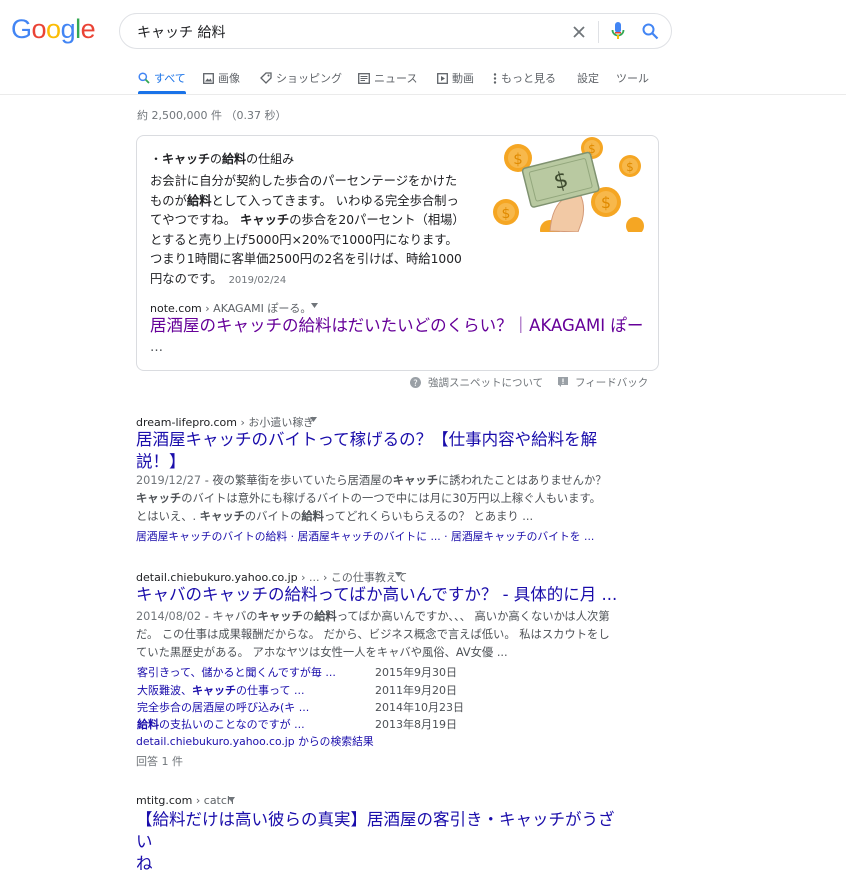 This screenshot has width=846, height=875. What do you see at coordinates (208, 78) in the screenshot?
I see `image-icon` at bounding box center [208, 78].